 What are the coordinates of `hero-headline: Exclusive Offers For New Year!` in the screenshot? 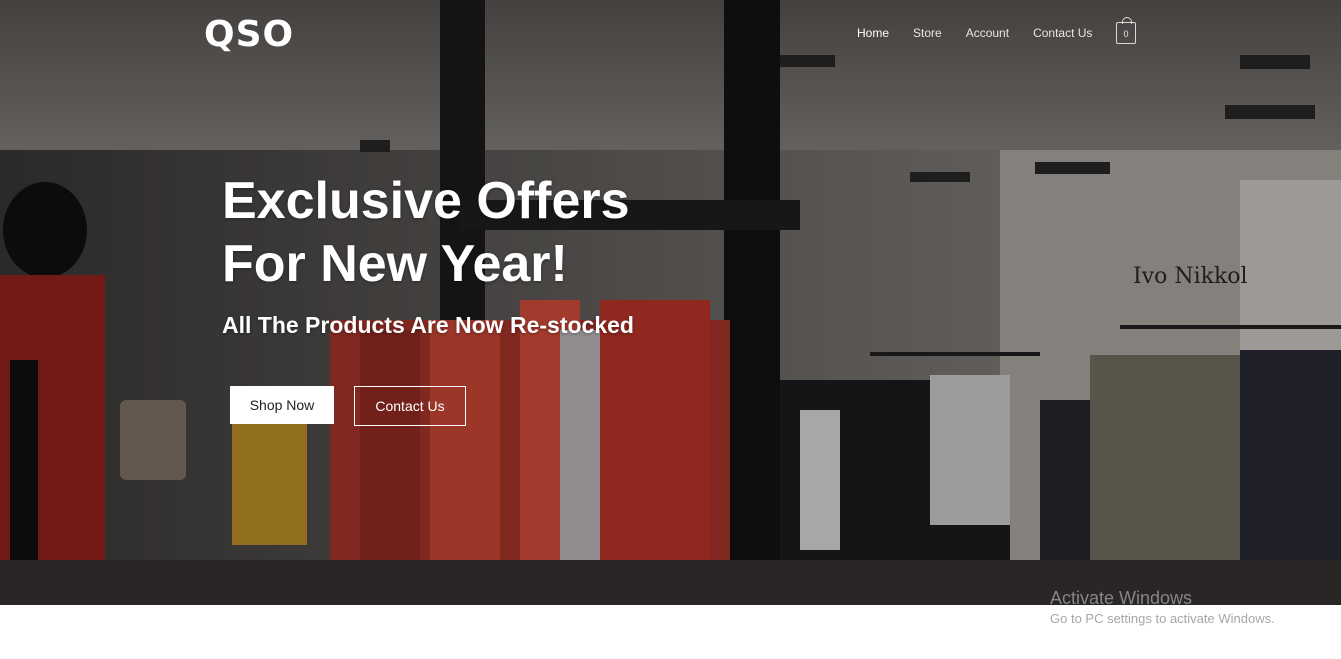 It's located at (426, 233).